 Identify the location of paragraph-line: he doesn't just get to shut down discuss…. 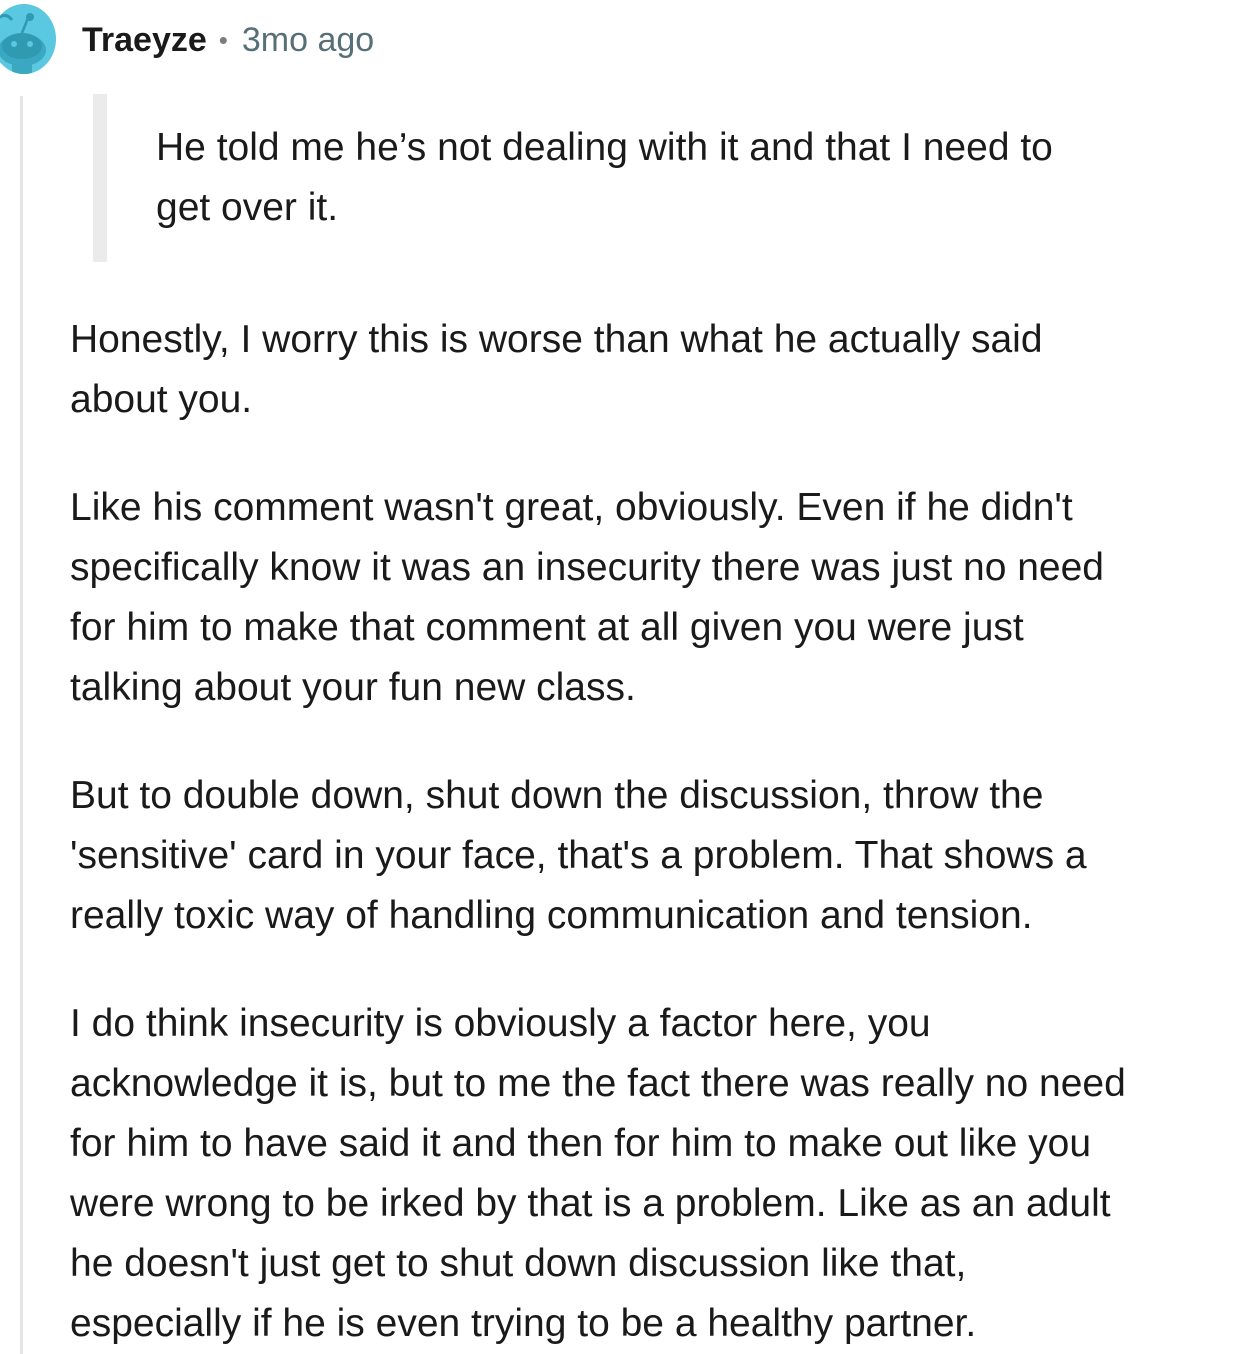
(518, 1263).